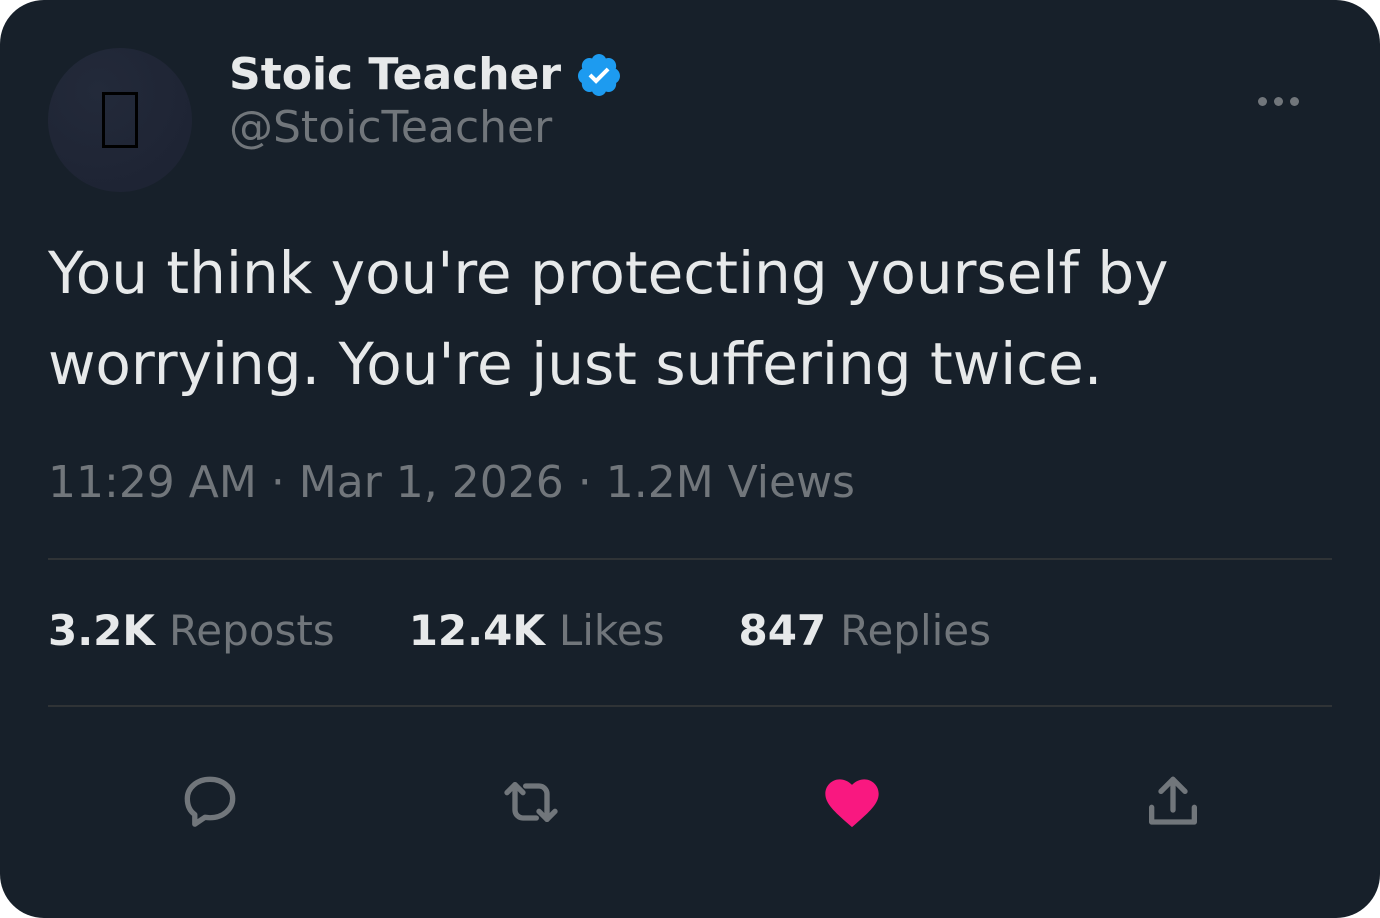 The height and width of the screenshot is (918, 1380). Describe the element at coordinates (251, 630) in the screenshot. I see `reposts-label: Reposts` at that location.